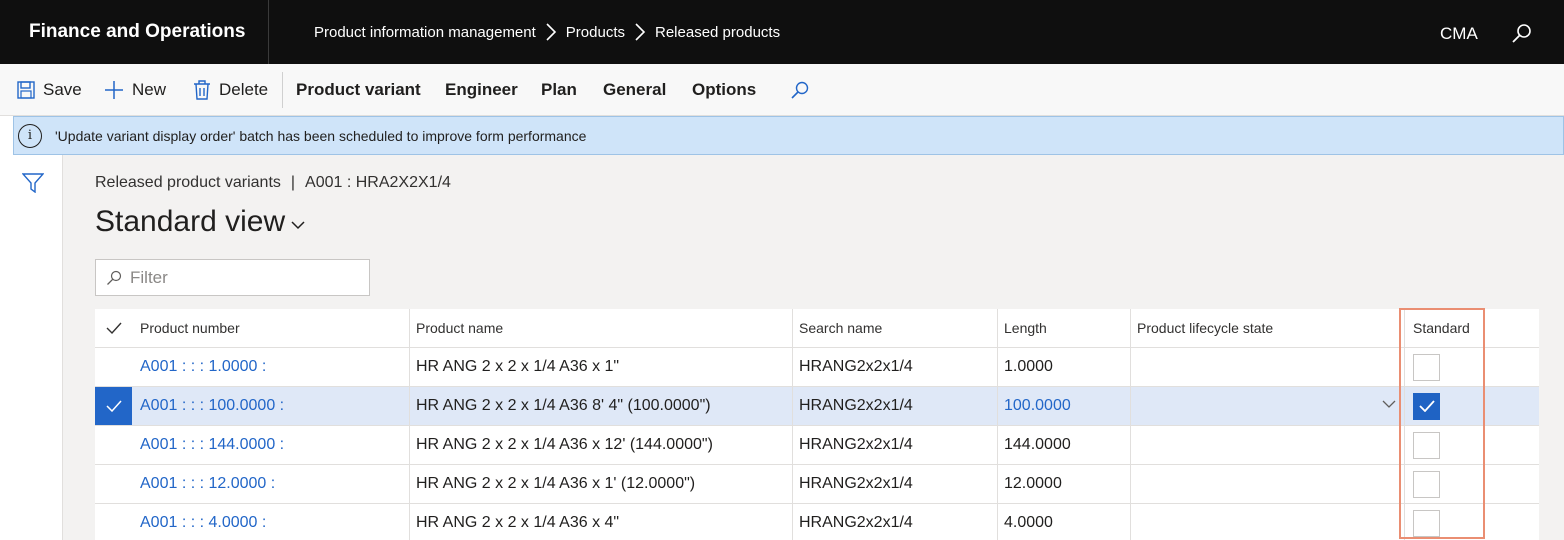  Describe the element at coordinates (62, 89) in the screenshot. I see `save-label: Save` at that location.